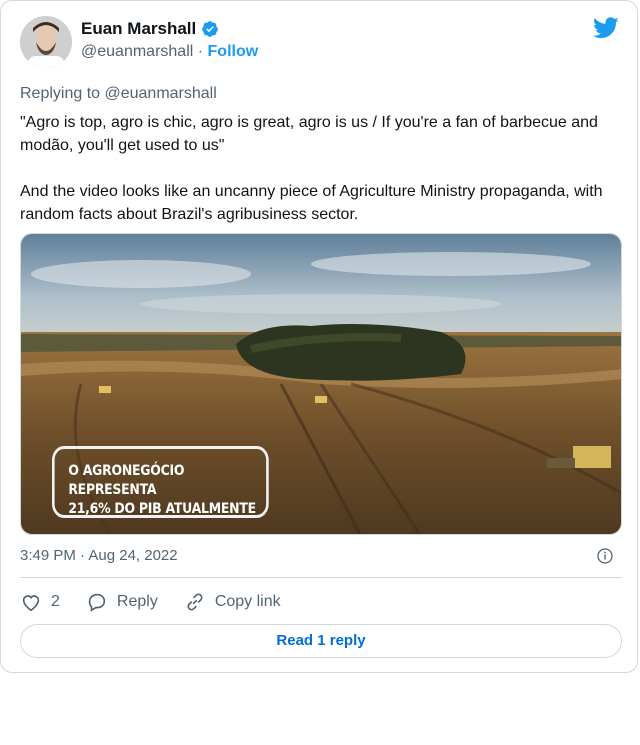 The image size is (640, 745). What do you see at coordinates (321, 577) in the screenshot?
I see `divider` at bounding box center [321, 577].